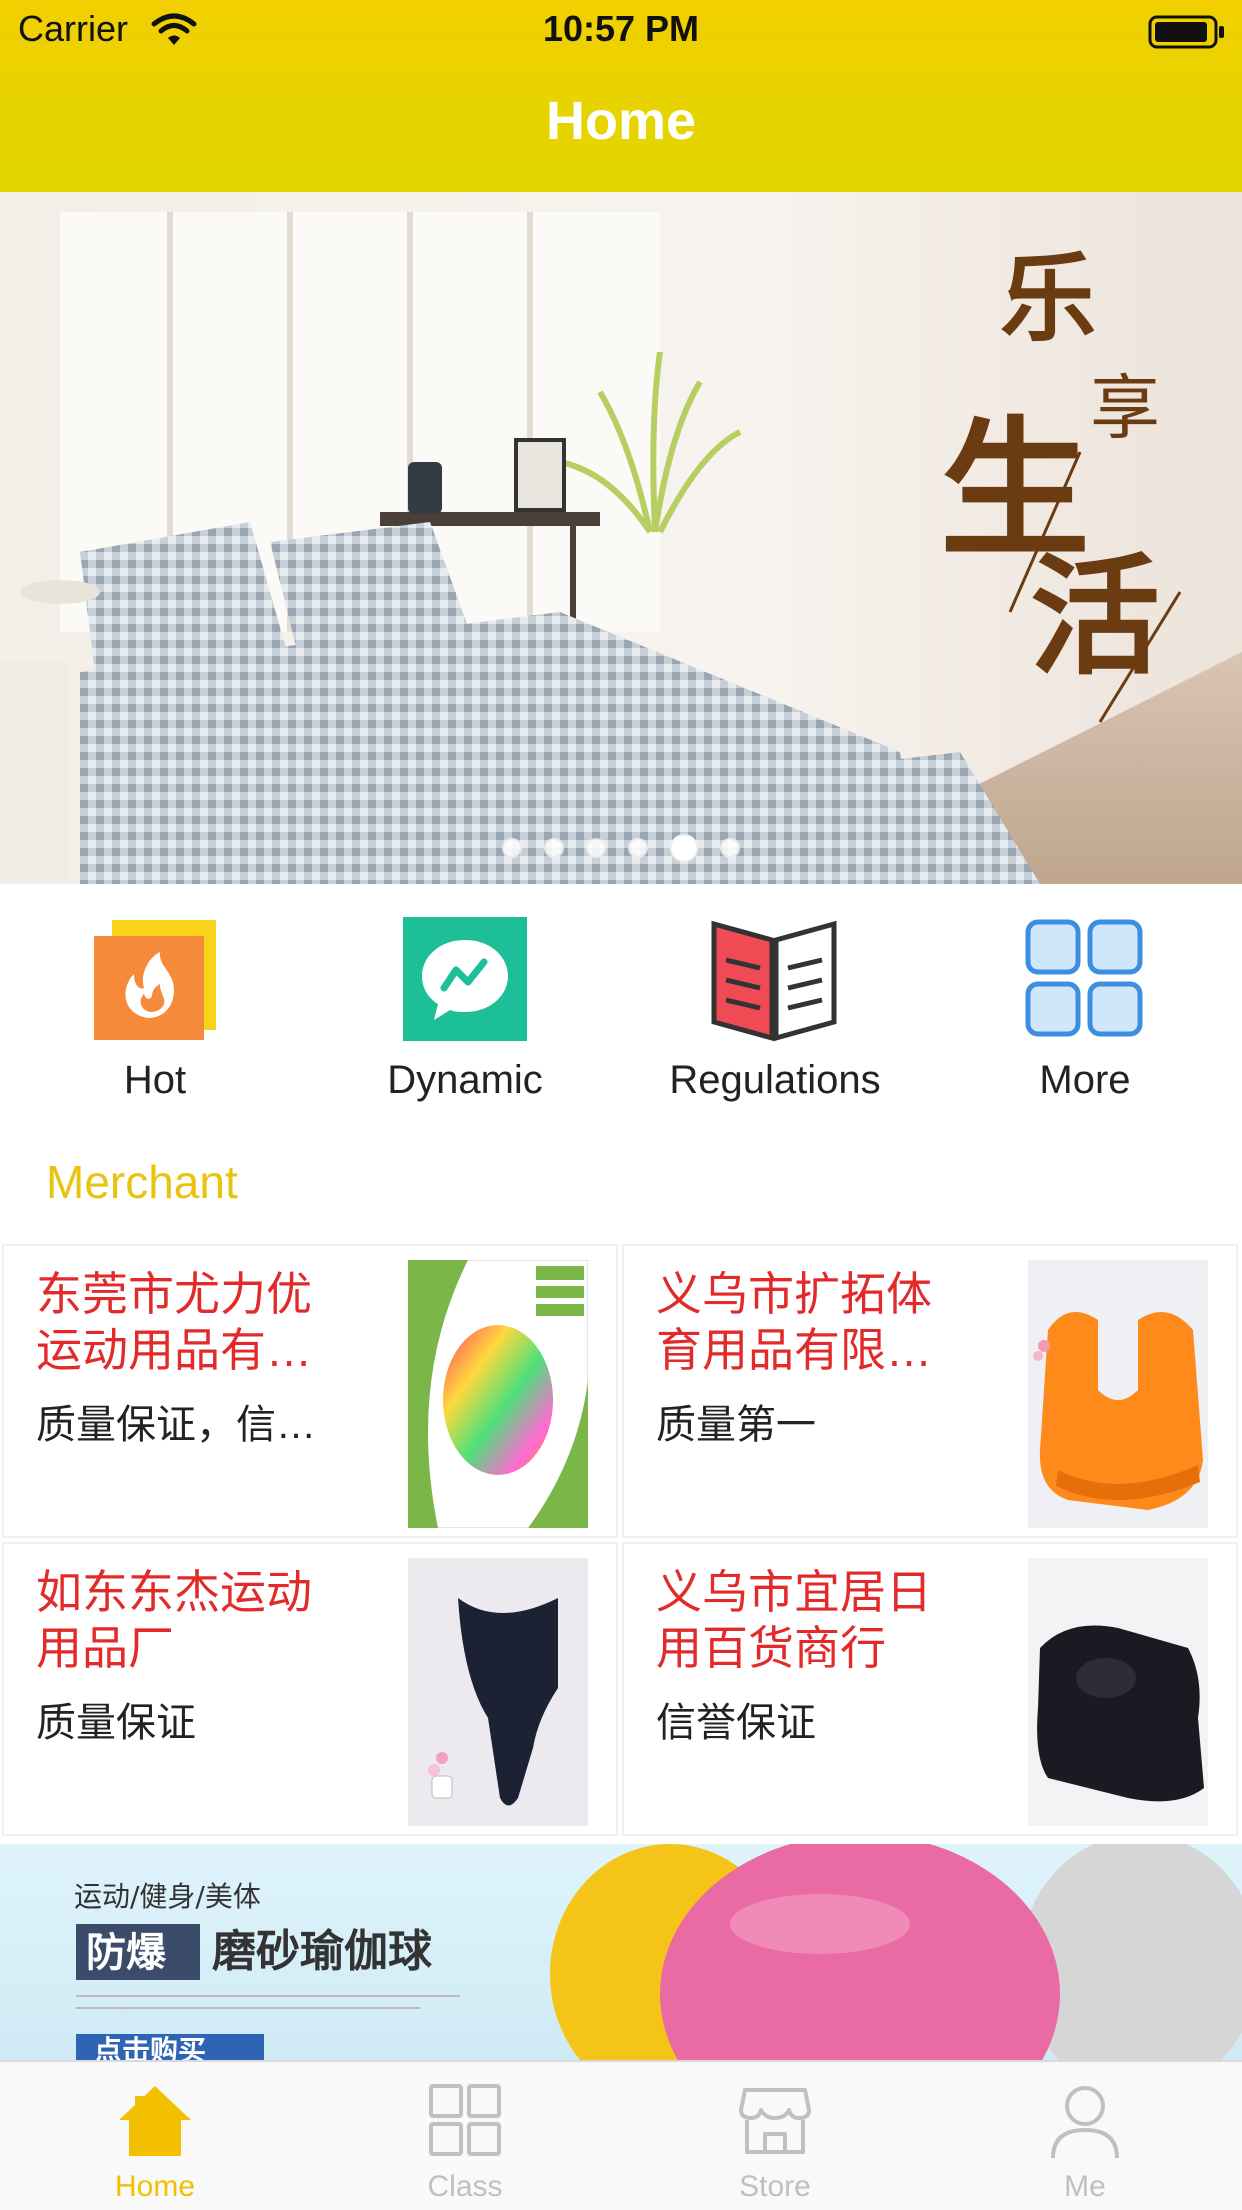 The width and height of the screenshot is (1242, 2210). I want to click on battery-icon, so click(1186, 32).